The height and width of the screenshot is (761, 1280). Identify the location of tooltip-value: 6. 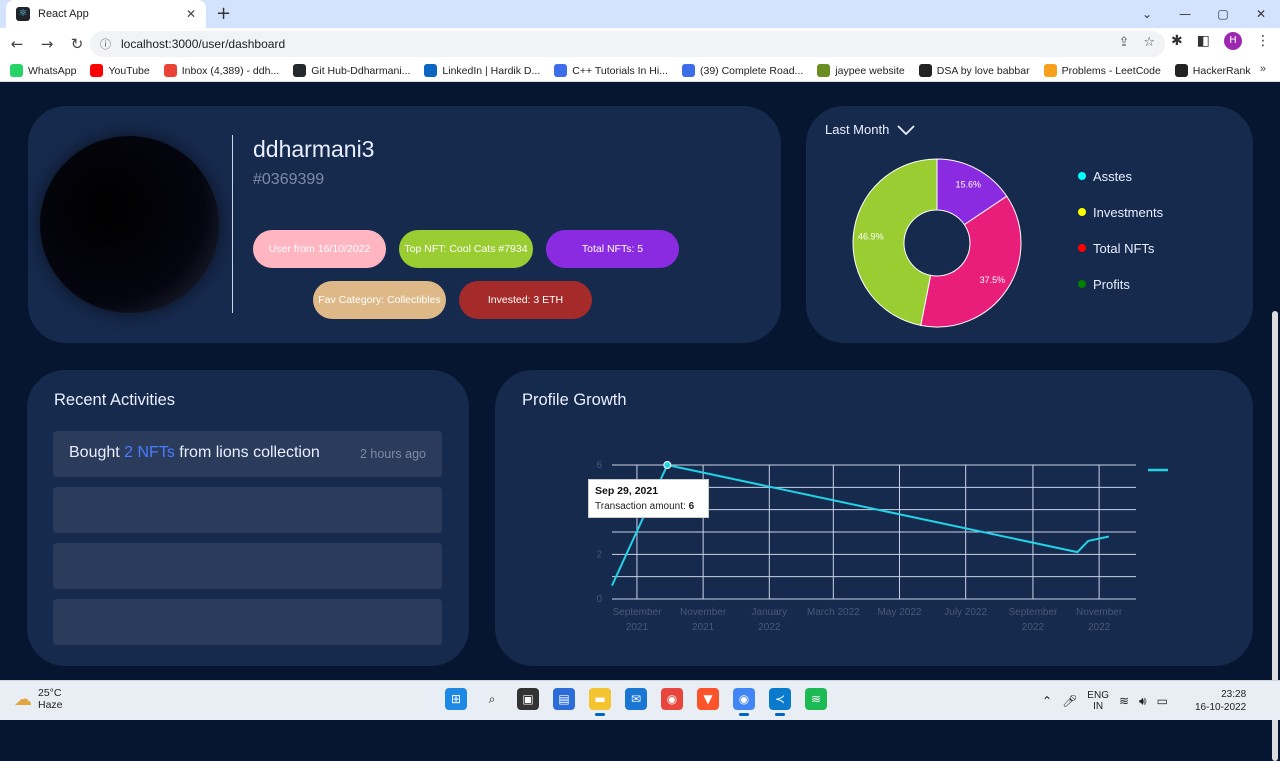
(691, 506).